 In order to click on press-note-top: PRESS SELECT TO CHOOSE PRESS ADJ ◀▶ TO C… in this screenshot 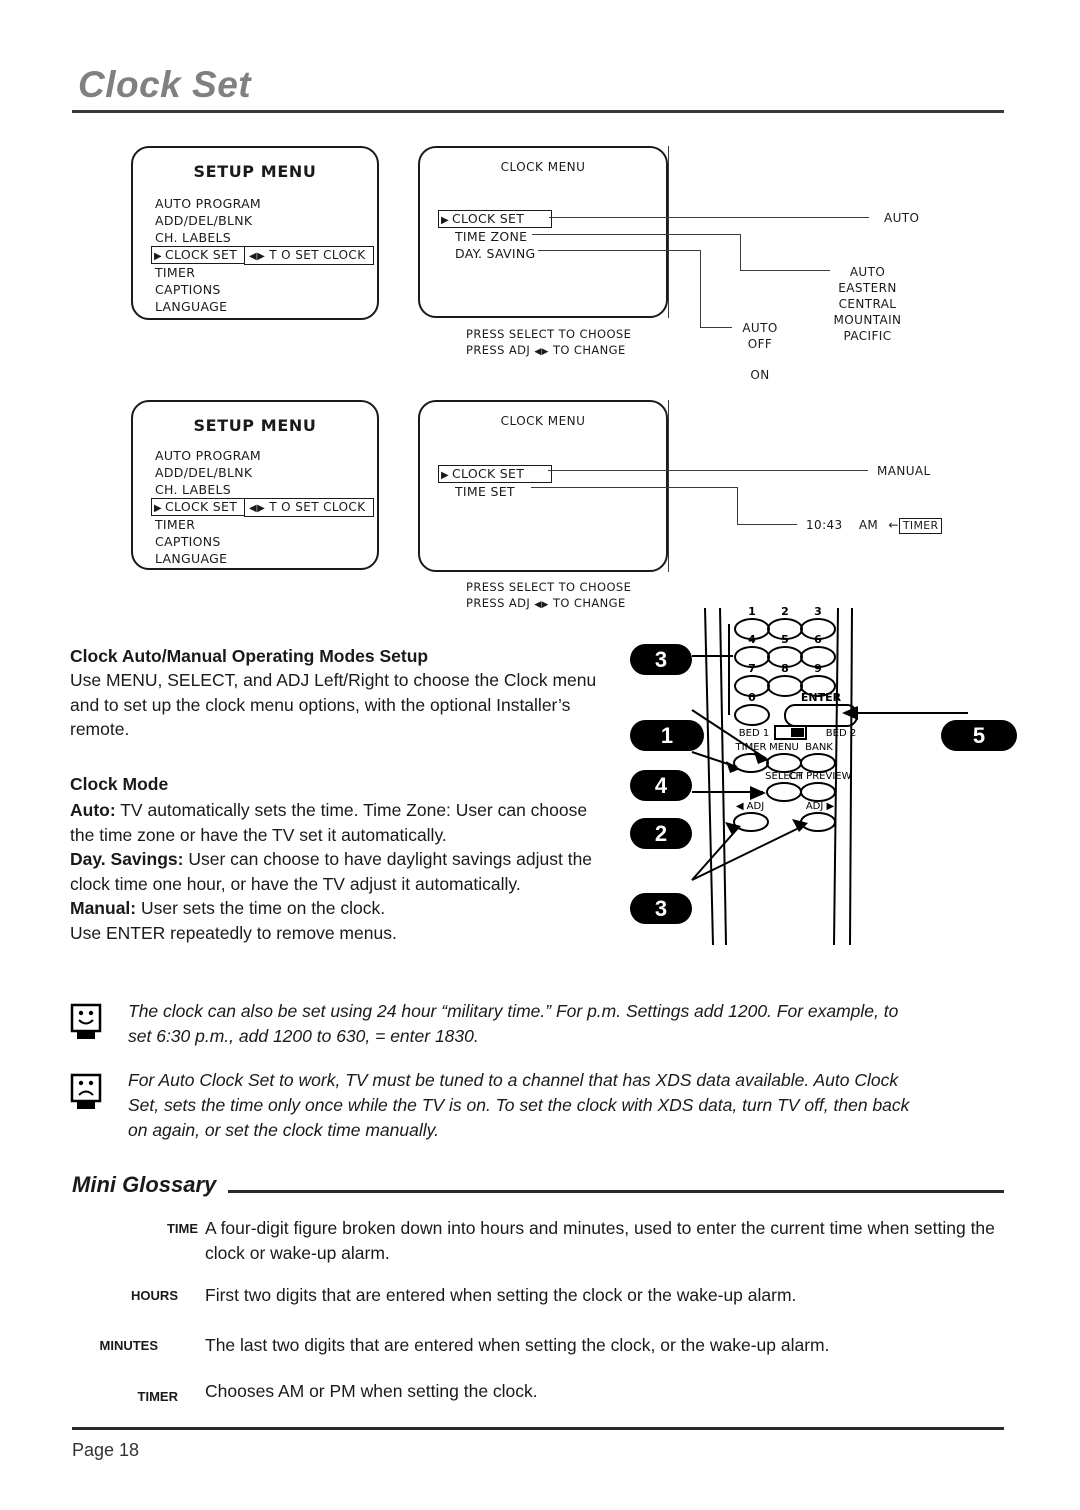, I will do `click(548, 343)`.